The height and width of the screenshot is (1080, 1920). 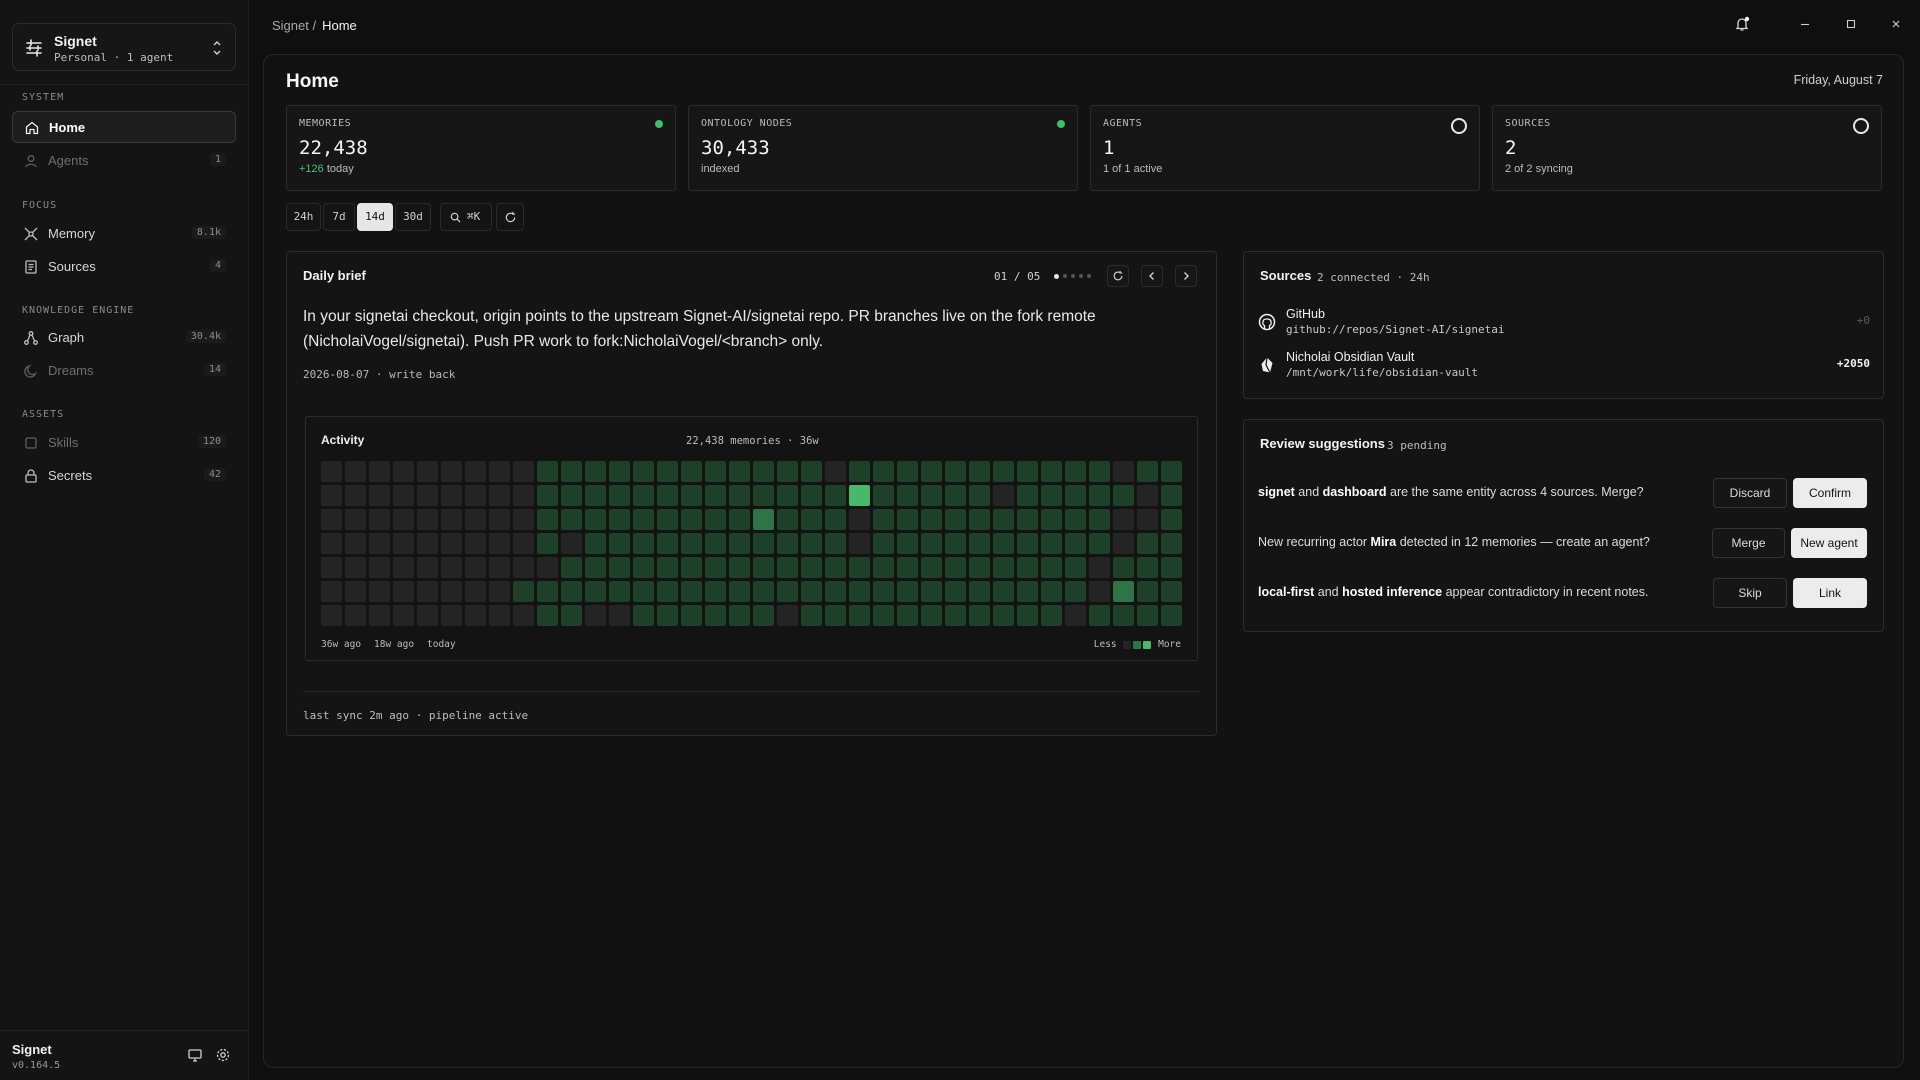 What do you see at coordinates (294, 25) in the screenshot?
I see `breadcrumb-root: Signet /` at bounding box center [294, 25].